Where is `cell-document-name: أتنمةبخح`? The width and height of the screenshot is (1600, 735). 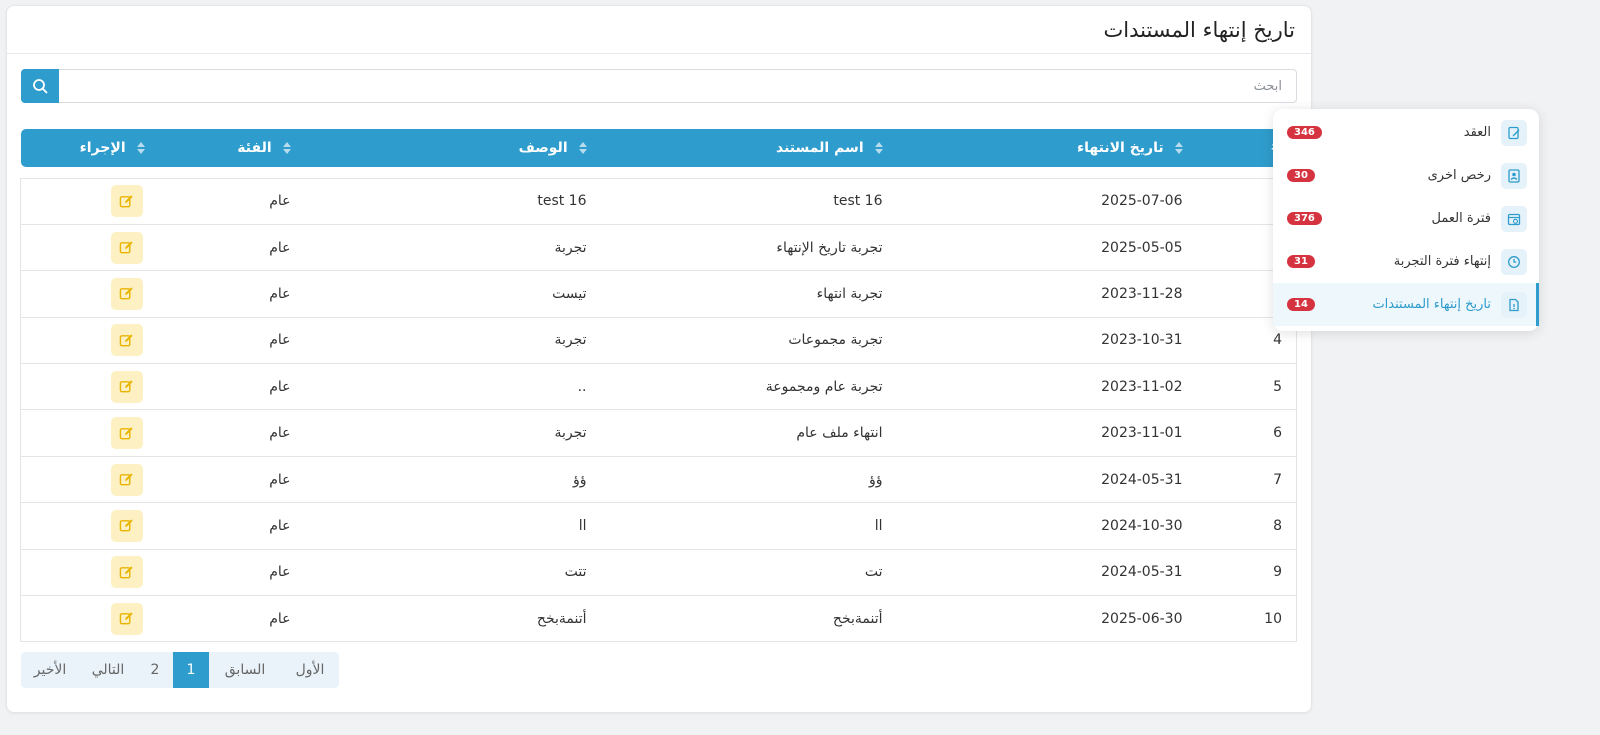
cell-document-name: أتنمةبخح is located at coordinates (748, 619).